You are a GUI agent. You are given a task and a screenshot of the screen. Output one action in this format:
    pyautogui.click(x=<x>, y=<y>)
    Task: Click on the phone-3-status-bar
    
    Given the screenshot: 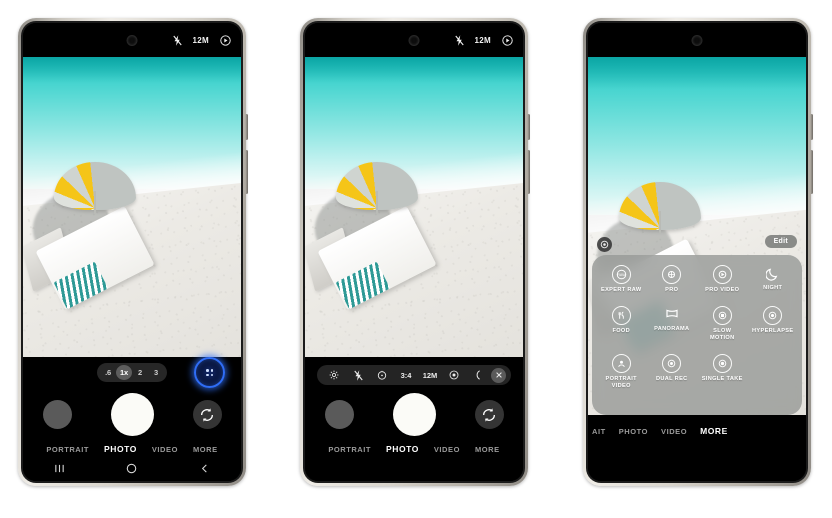 What is the action you would take?
    pyautogui.click(x=697, y=40)
    